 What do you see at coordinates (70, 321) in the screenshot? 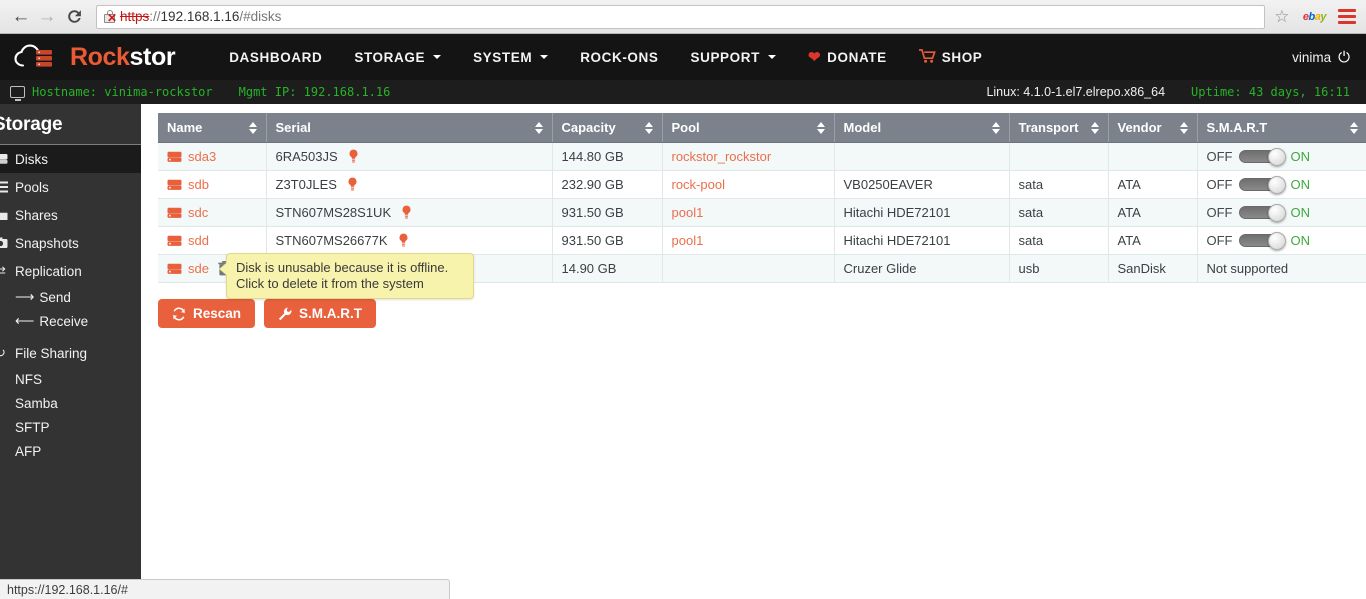
I see `sidebar-item-receive: ⟵ Receive` at bounding box center [70, 321].